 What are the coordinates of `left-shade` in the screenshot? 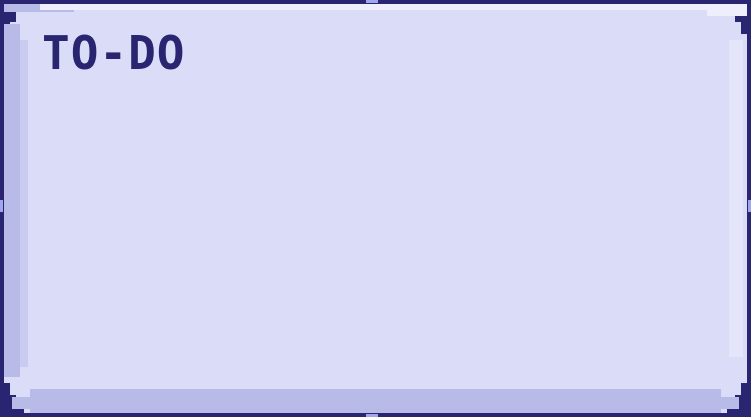 It's located at (12, 200).